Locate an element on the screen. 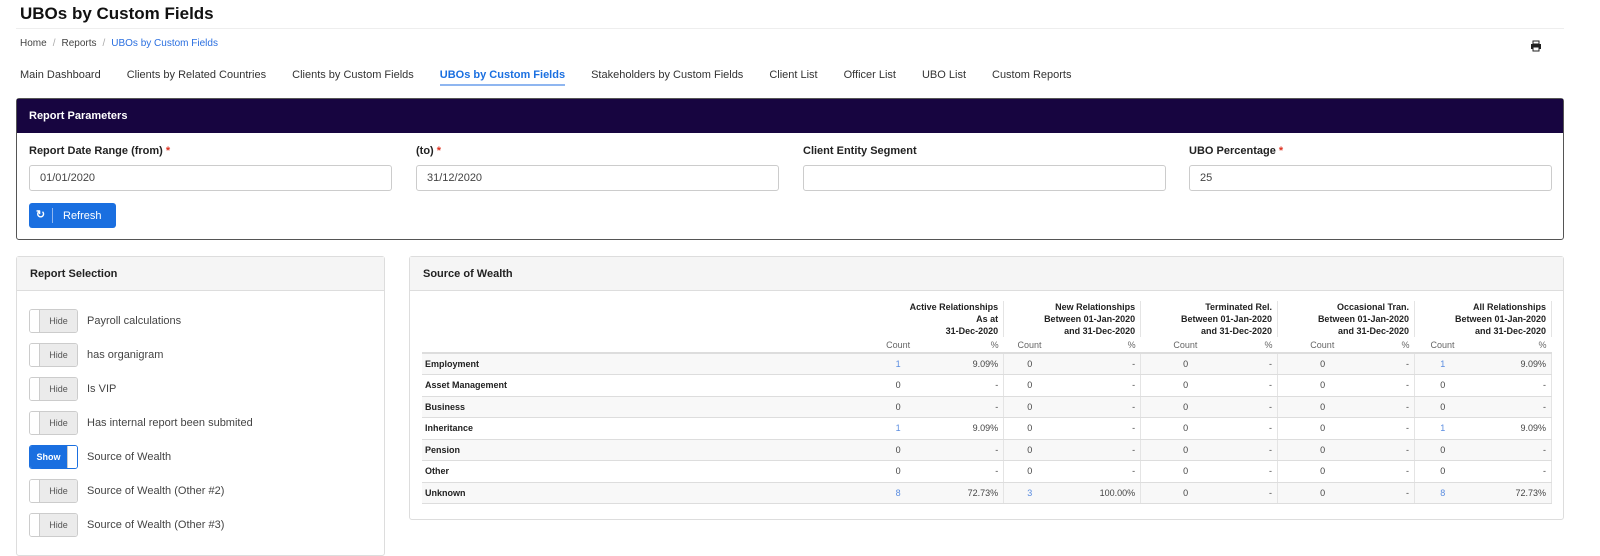 The width and height of the screenshot is (1600, 556). item-label: Source of Wealth (Other #3) is located at coordinates (156, 525).